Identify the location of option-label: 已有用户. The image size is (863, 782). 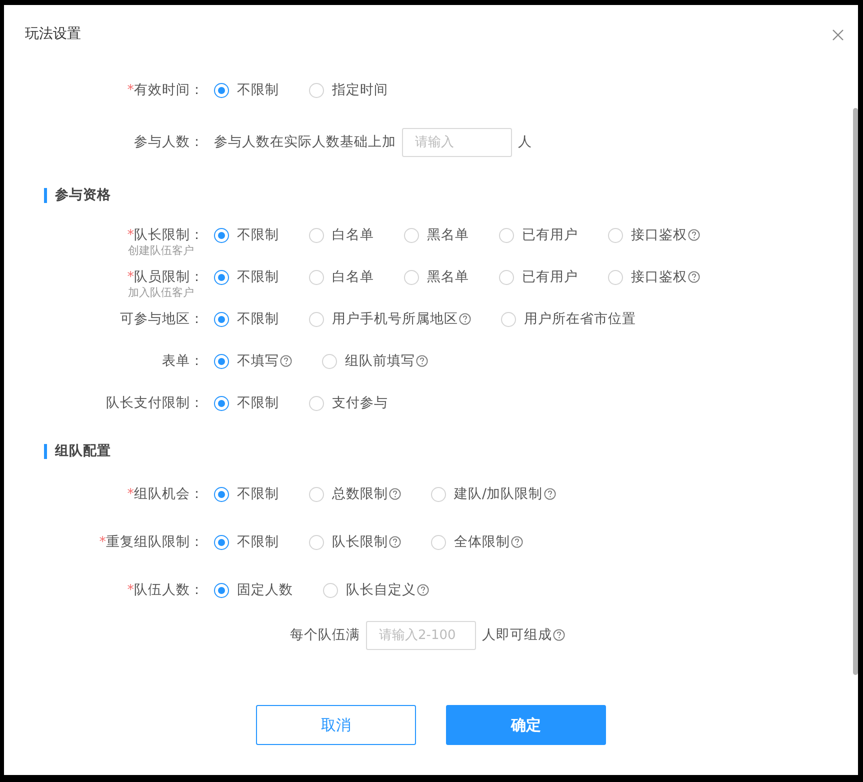
(550, 277).